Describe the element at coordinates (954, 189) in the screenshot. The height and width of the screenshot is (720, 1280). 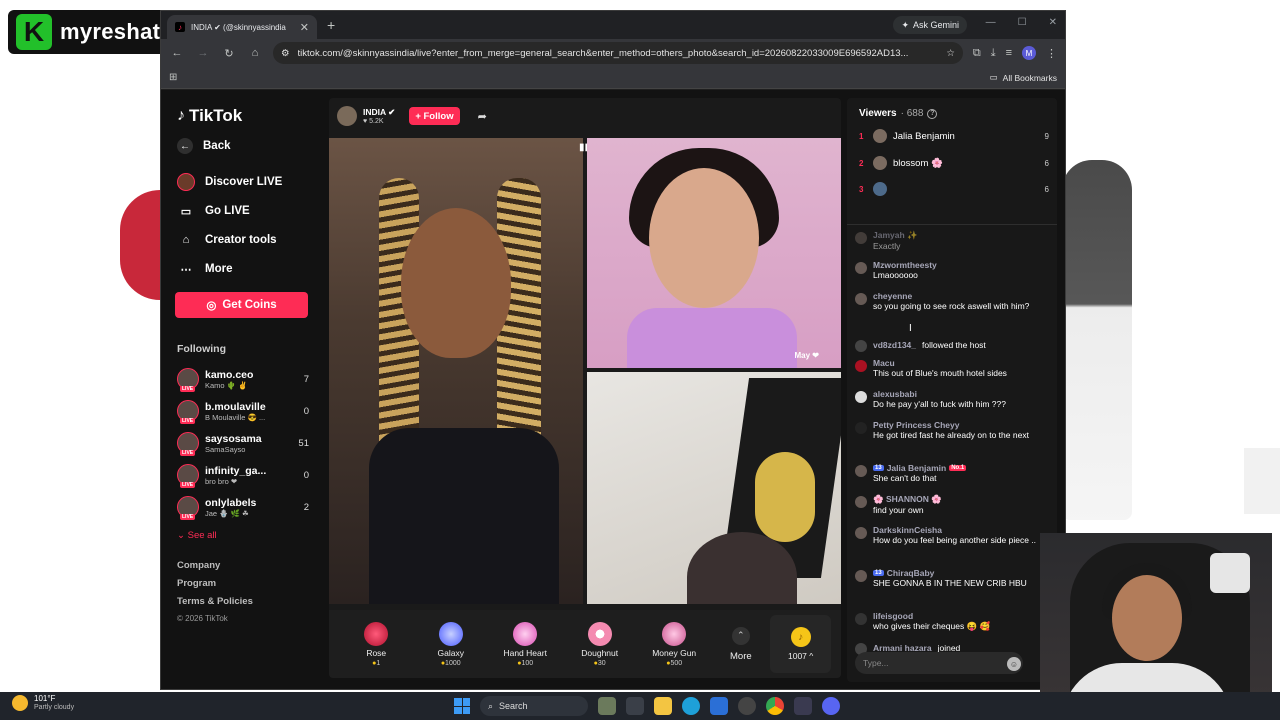
I see `top-viewer-row: 3 6` at that location.